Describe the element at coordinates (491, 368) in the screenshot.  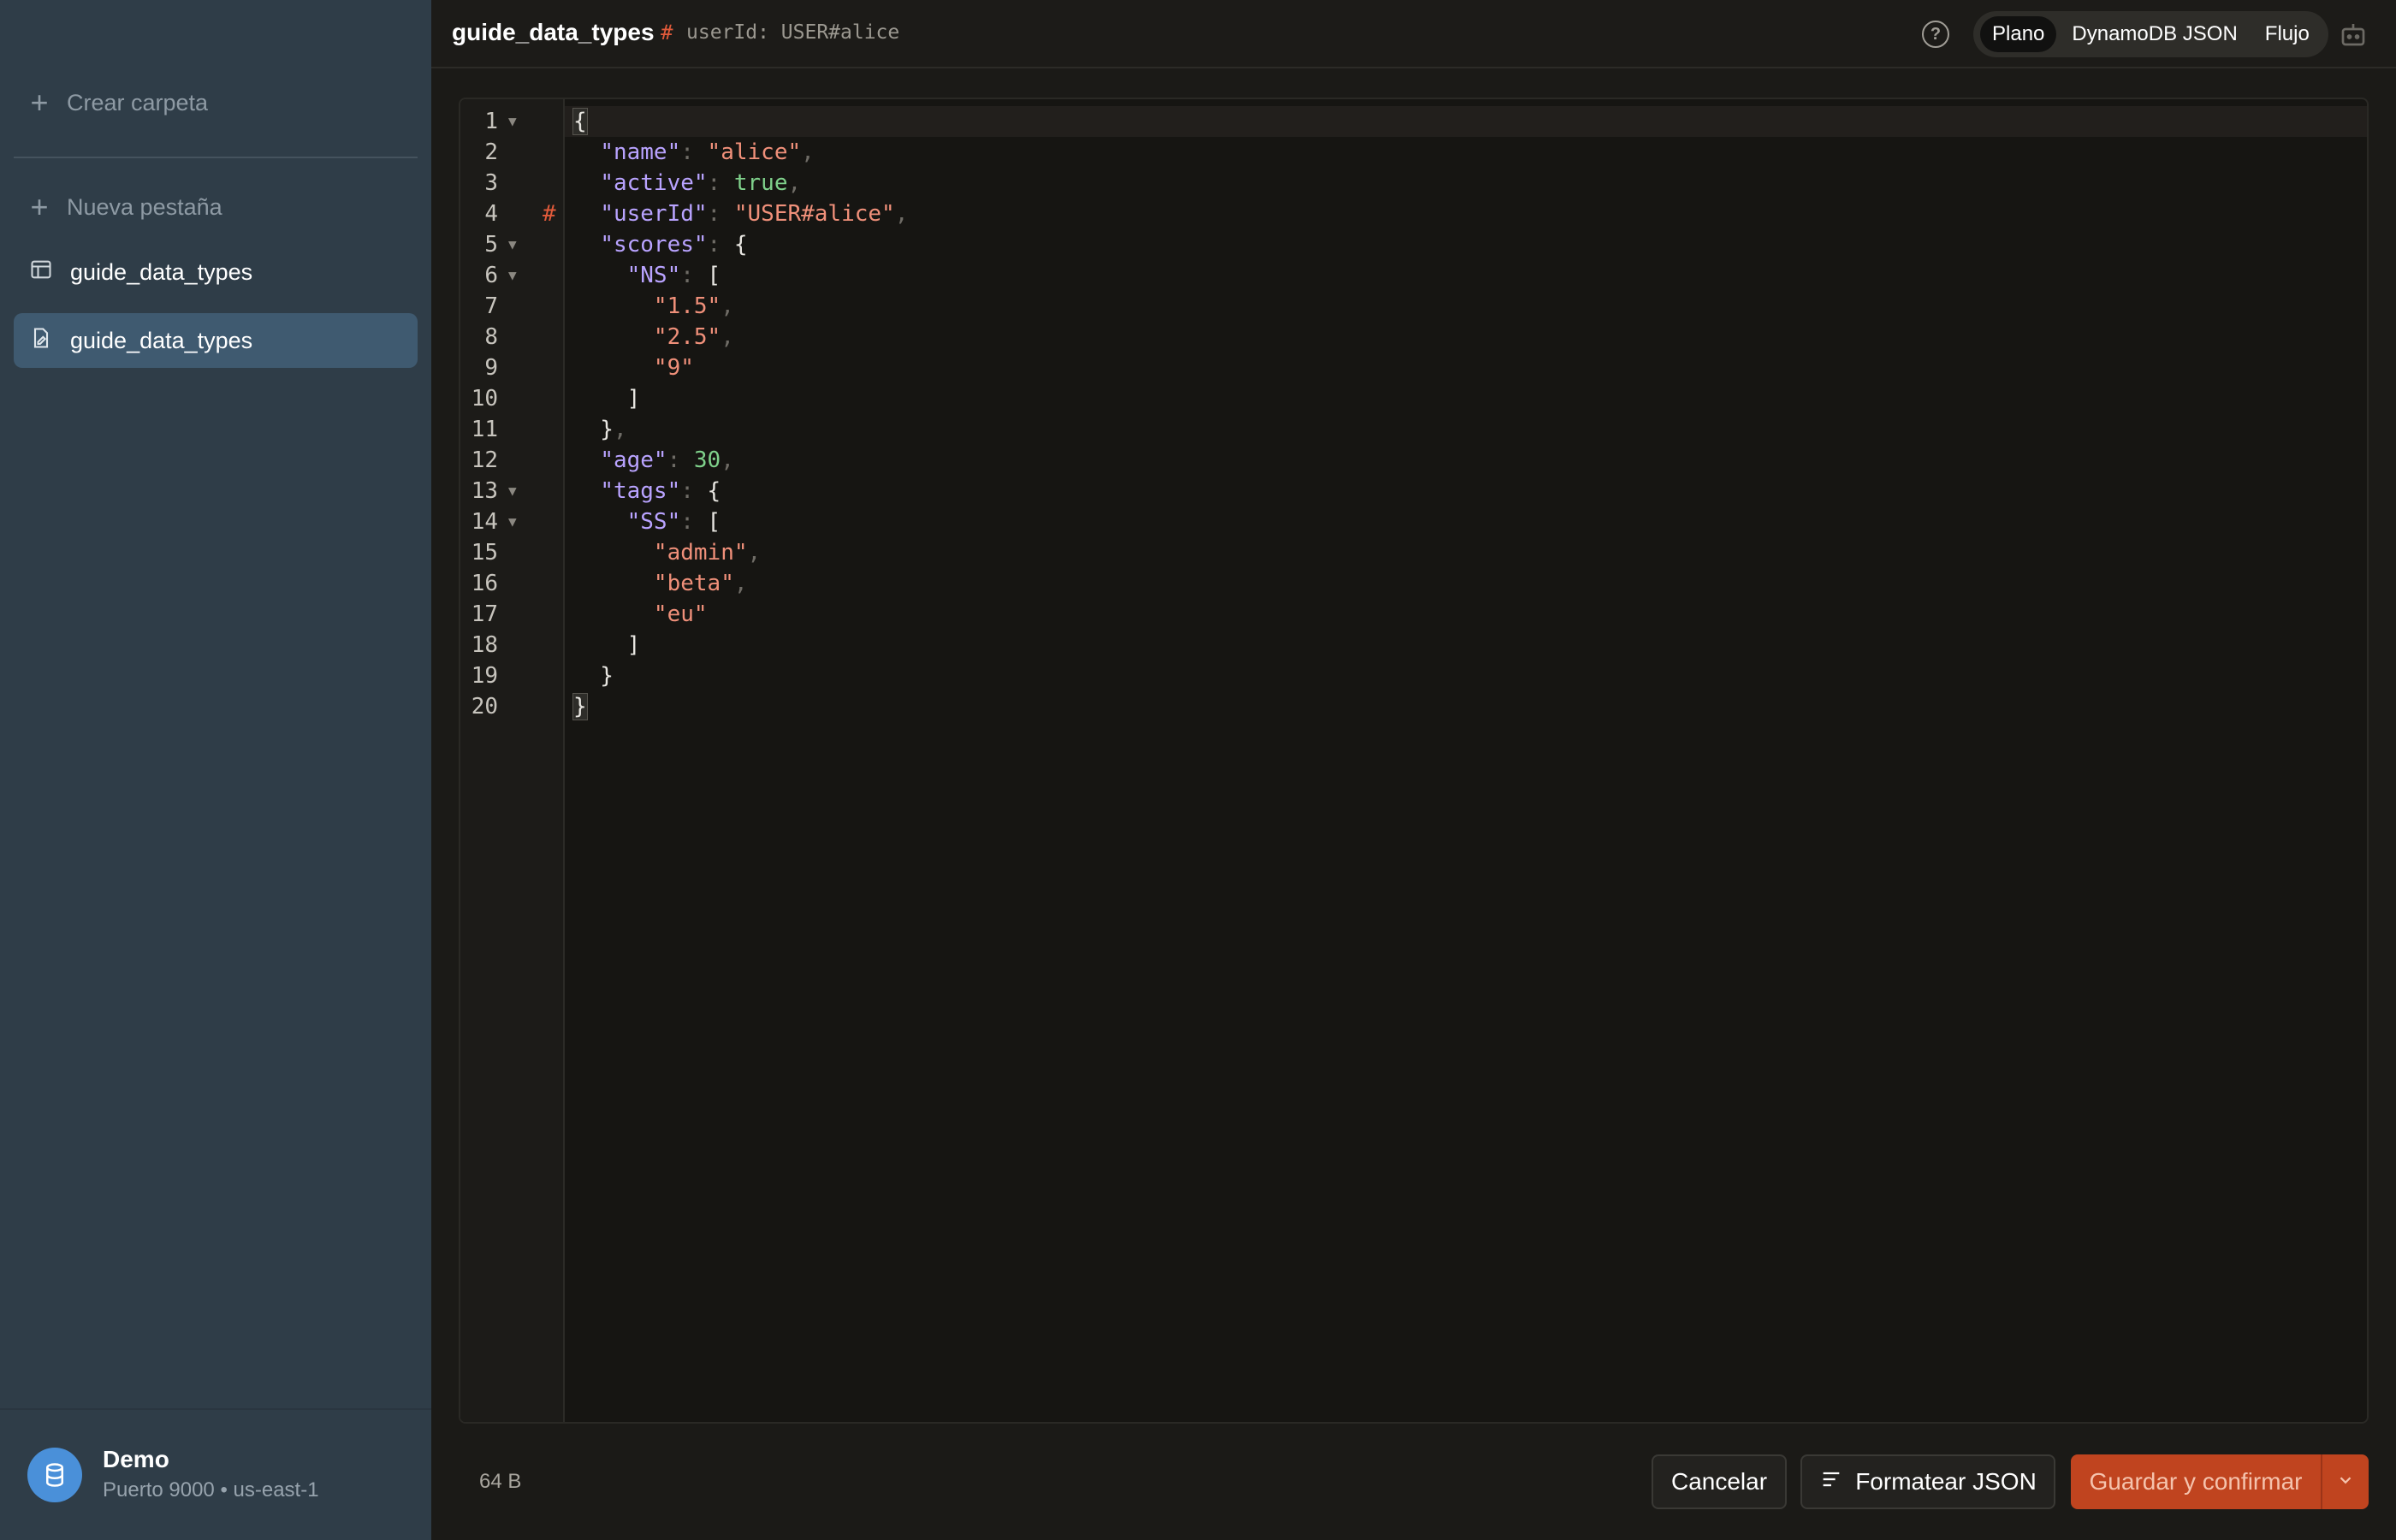
I see `line-number: 9` at that location.